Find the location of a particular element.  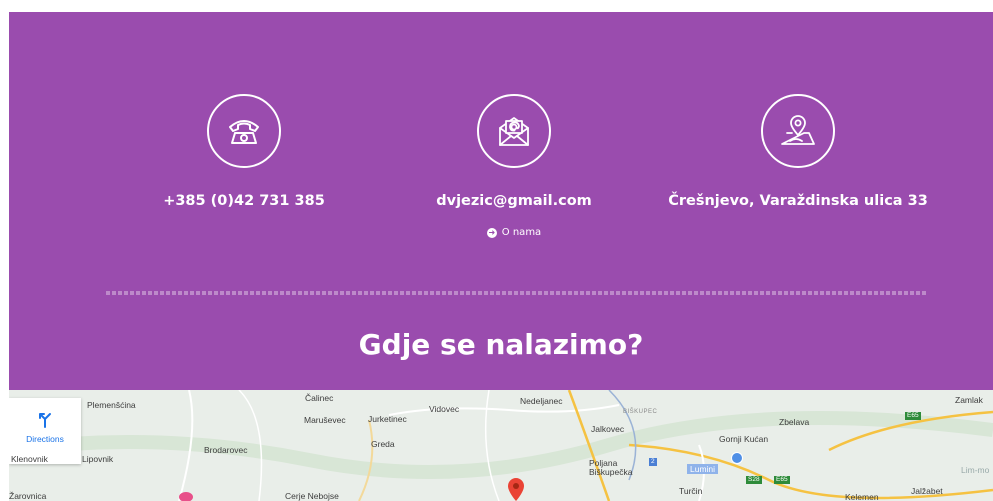

arrow-right-icon: ➜ is located at coordinates (491, 232).